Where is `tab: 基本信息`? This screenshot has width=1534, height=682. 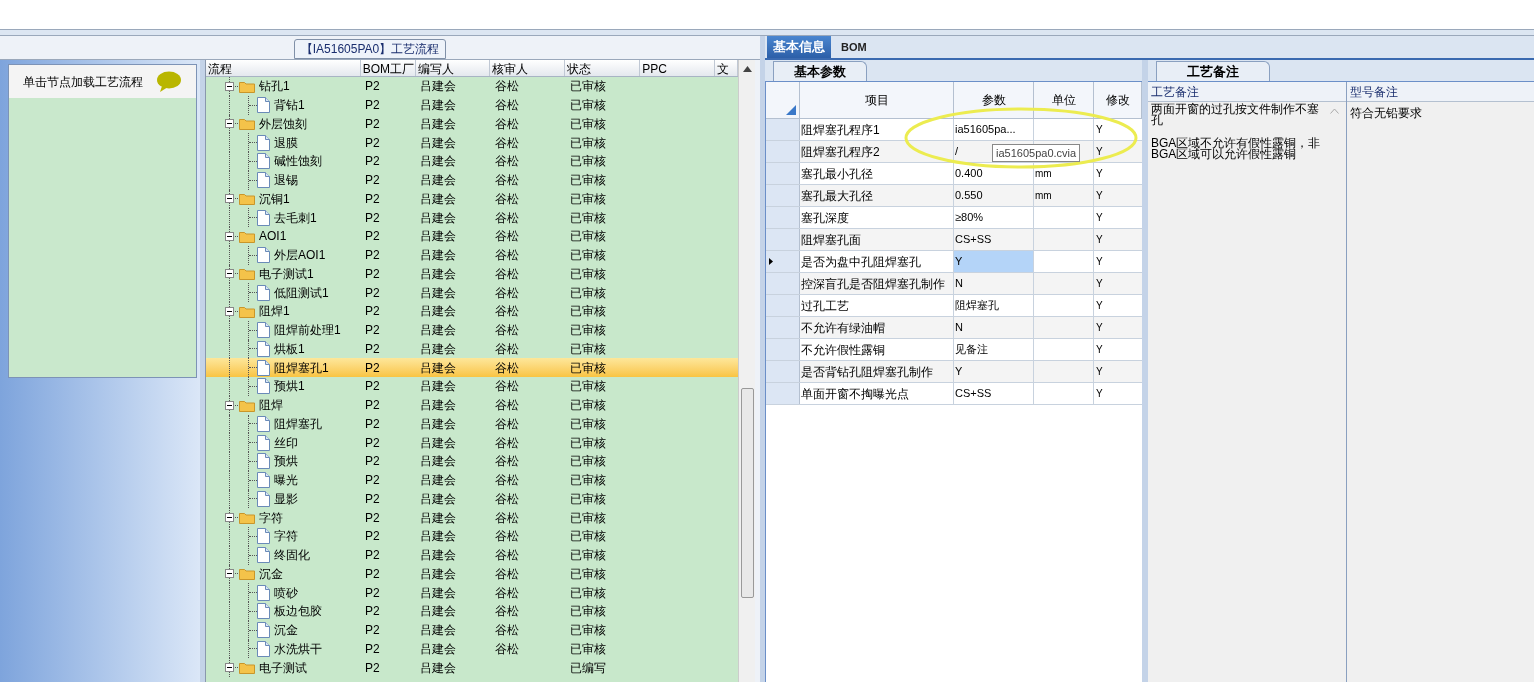
tab: 基本信息 is located at coordinates (799, 47).